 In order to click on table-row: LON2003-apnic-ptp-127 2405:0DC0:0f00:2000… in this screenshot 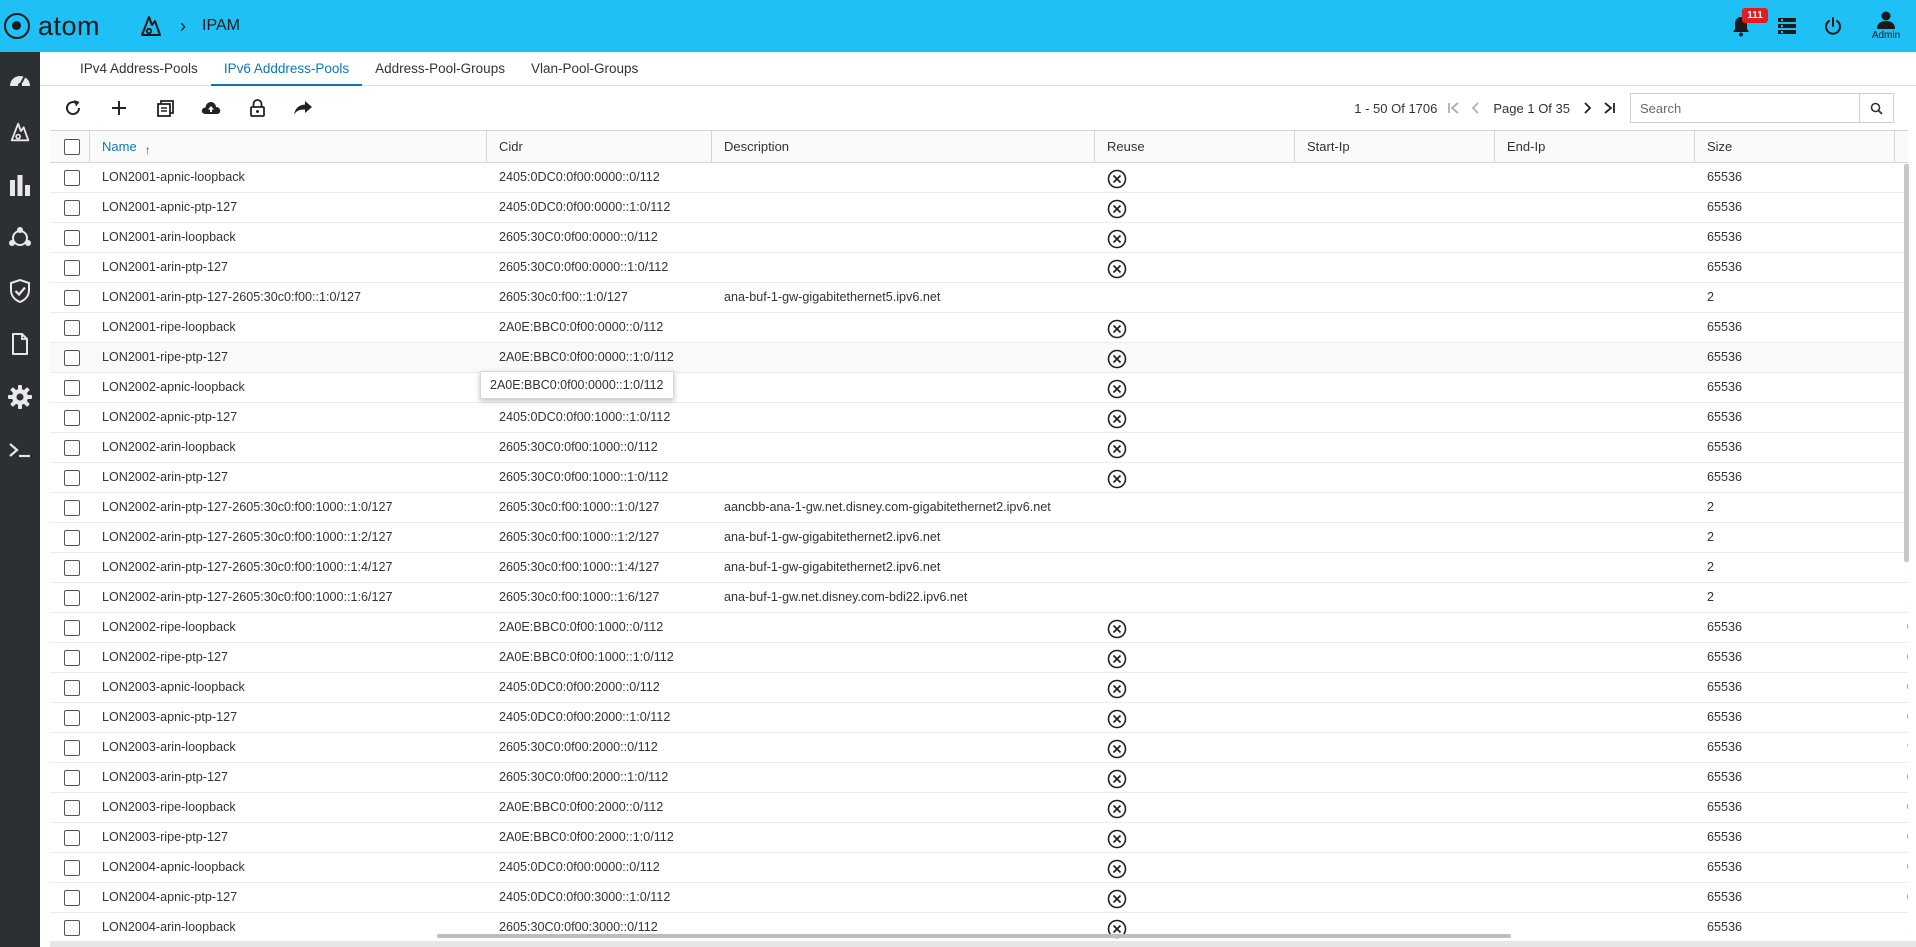, I will do `click(979, 718)`.